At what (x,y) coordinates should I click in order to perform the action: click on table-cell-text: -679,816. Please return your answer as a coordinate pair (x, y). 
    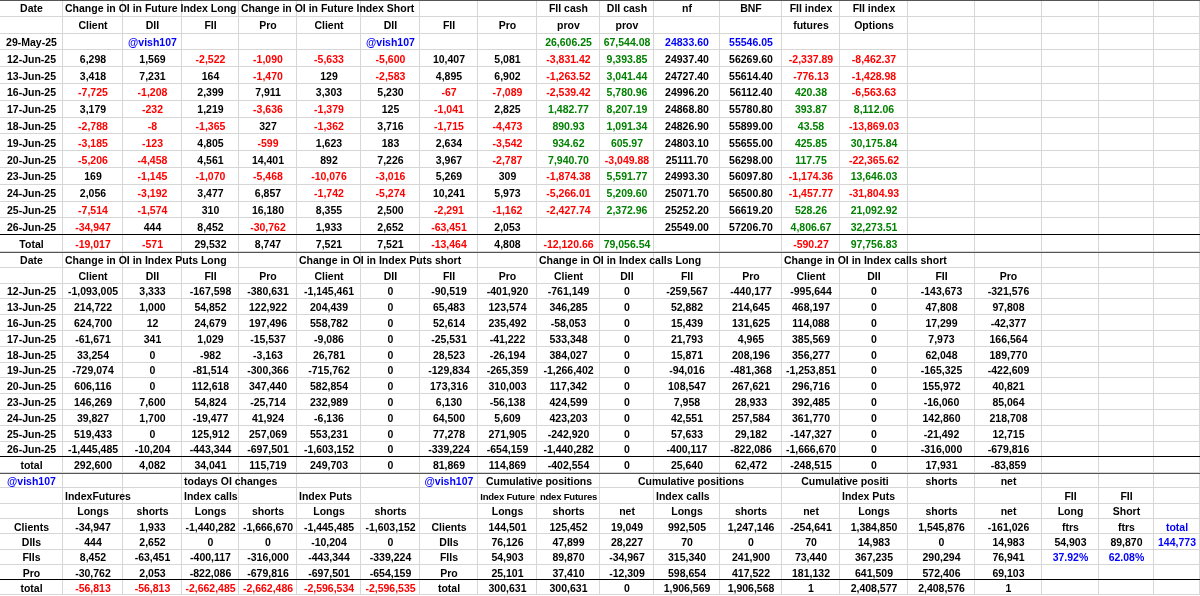
    Looking at the image, I should click on (1008, 450).